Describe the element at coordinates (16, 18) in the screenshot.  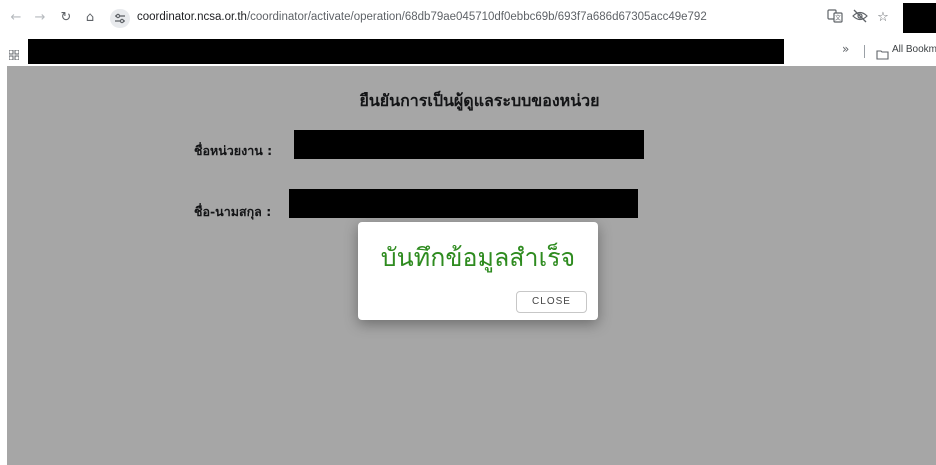
I see `back-arrow-icon: ←` at that location.